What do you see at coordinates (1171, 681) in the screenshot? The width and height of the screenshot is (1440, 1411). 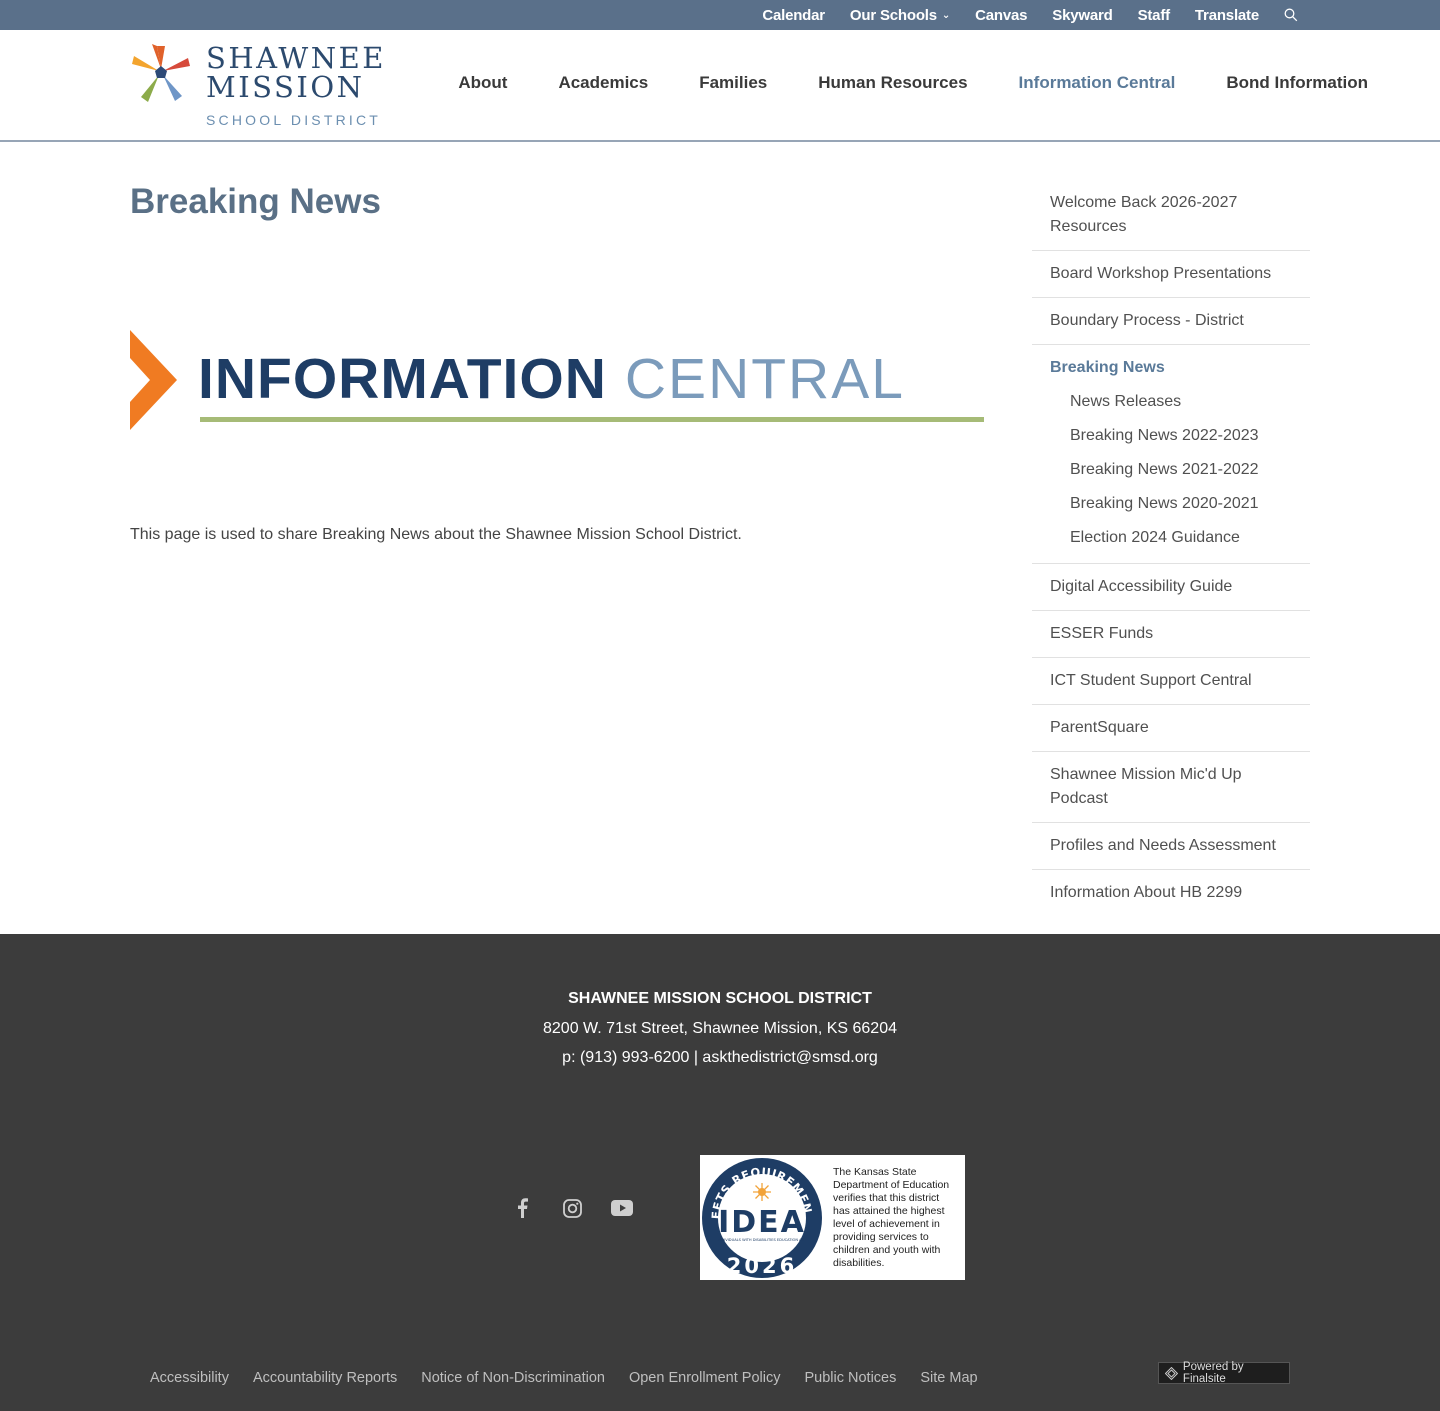 I see `sidebar-item-ict-student-support: ICT Student Support Central` at bounding box center [1171, 681].